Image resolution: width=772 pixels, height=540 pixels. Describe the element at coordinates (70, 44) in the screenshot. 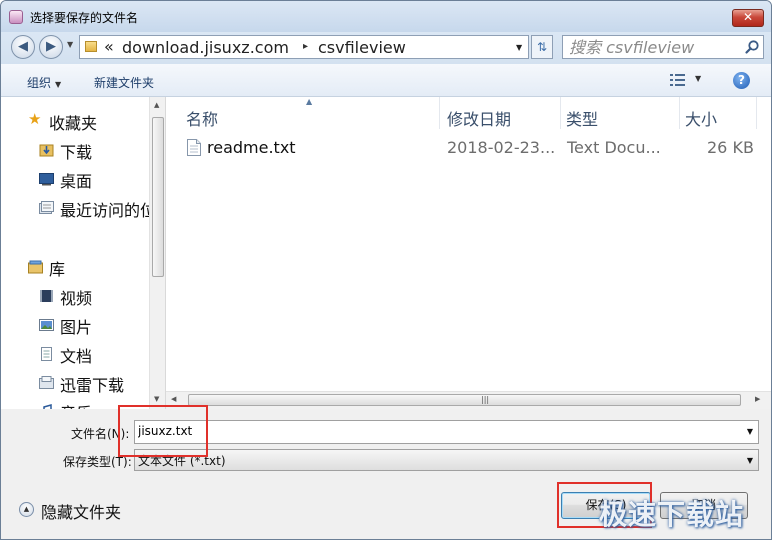

I see `recent-locations-dropdown: ▼` at that location.